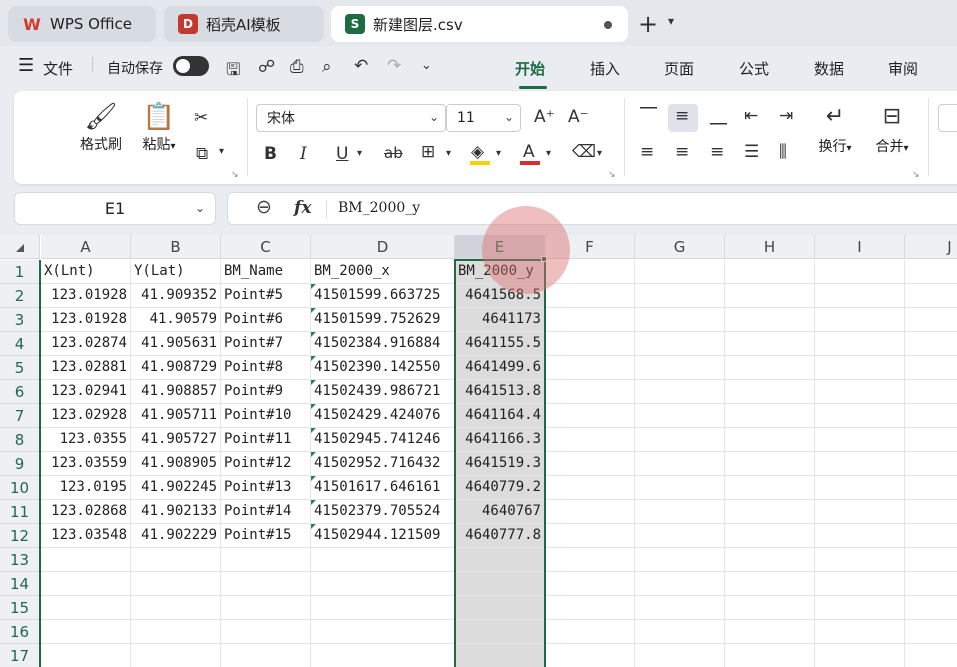  I want to click on cell-b5: 41.908729, so click(176, 368).